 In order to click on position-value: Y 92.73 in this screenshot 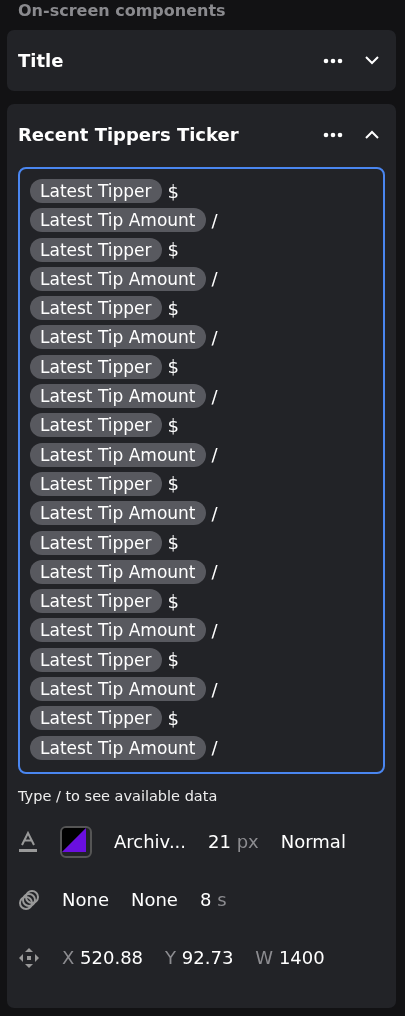, I will do `click(199, 958)`.